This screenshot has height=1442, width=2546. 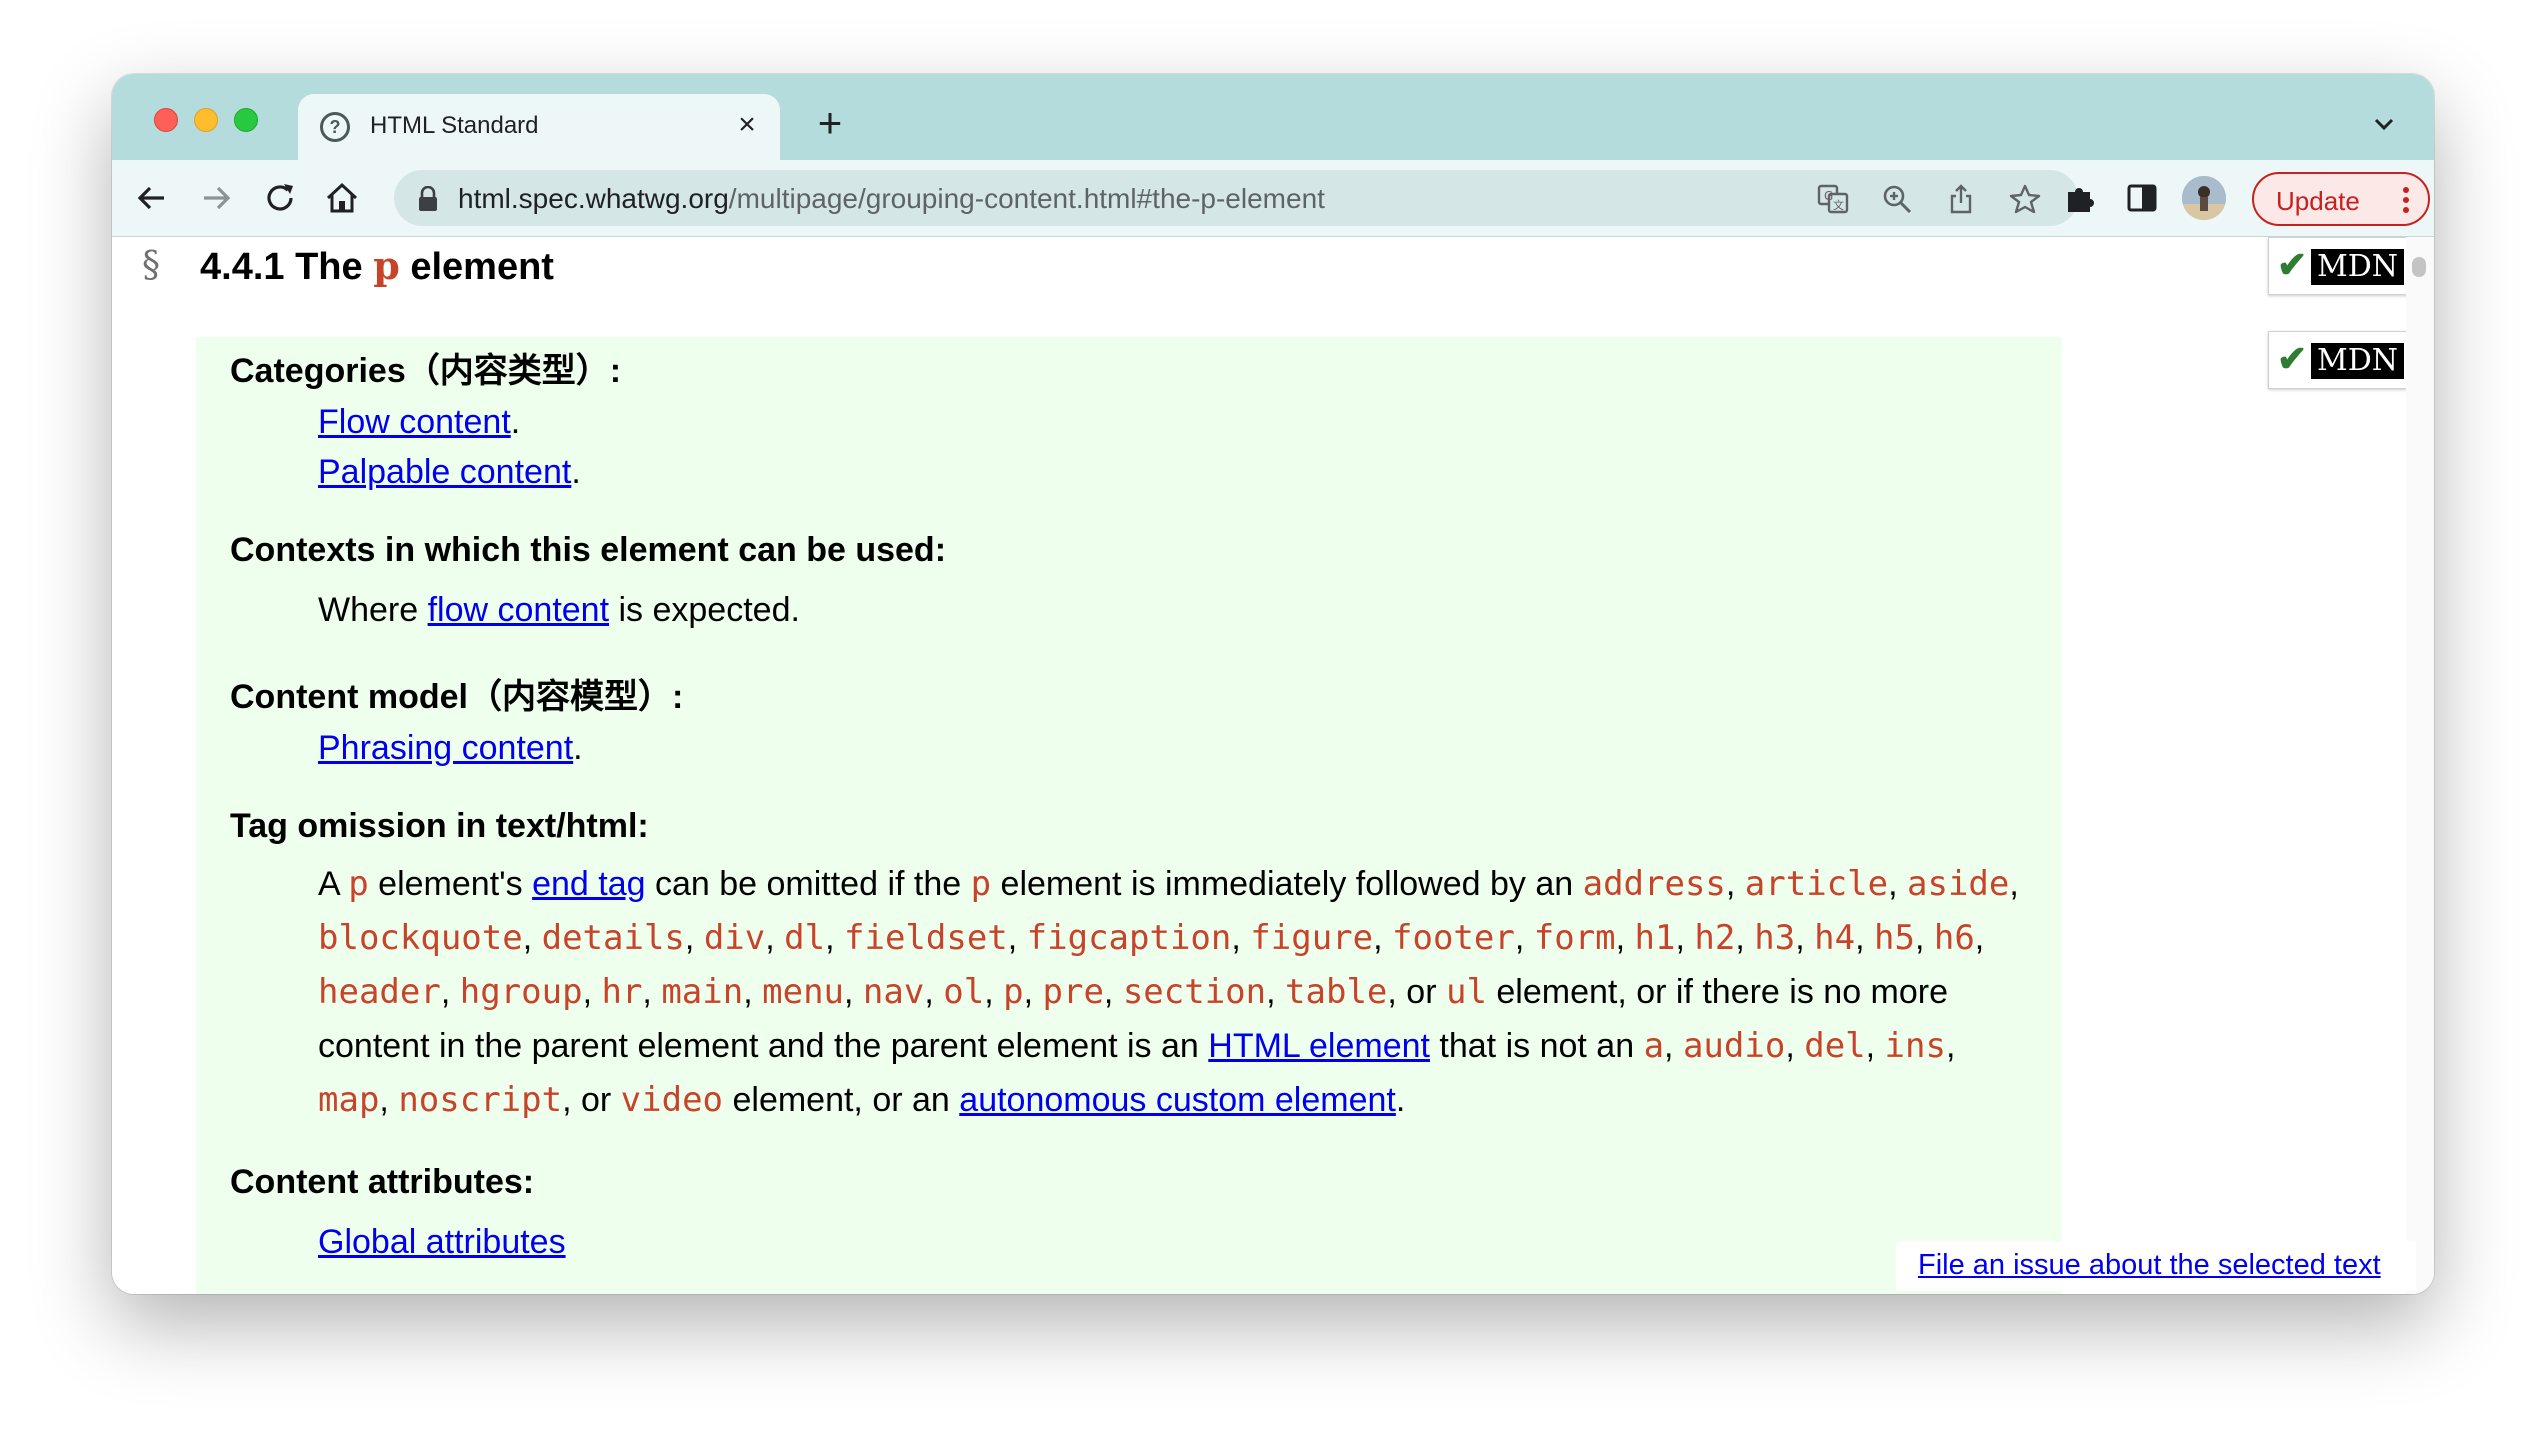 What do you see at coordinates (747, 125) in the screenshot?
I see `tab-close-icon: ×` at bounding box center [747, 125].